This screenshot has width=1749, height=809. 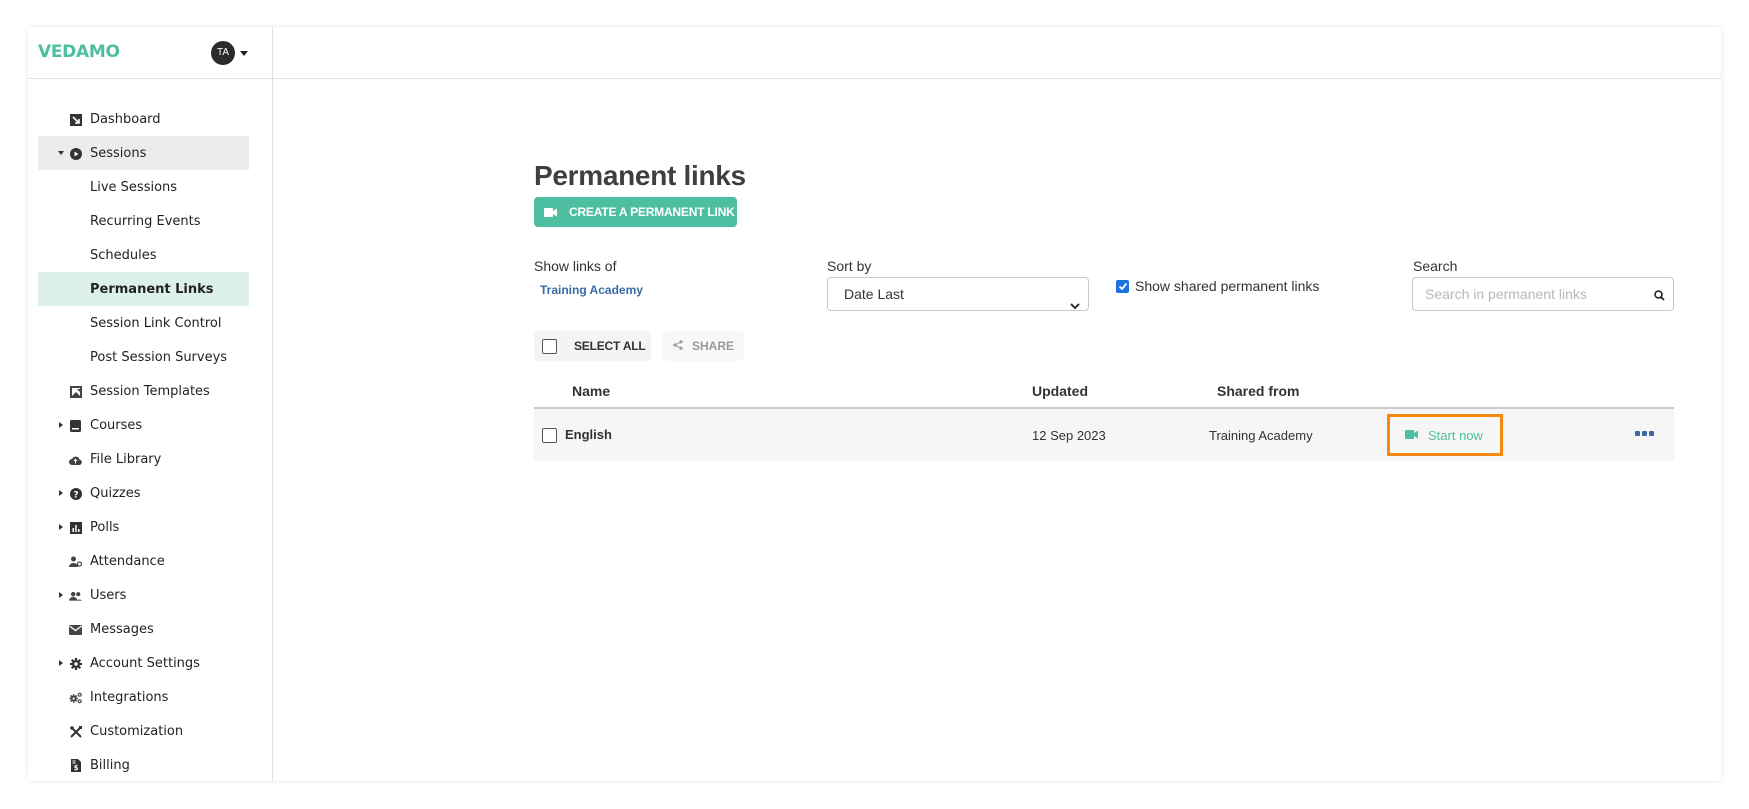 What do you see at coordinates (108, 595) in the screenshot?
I see `sidebar-item-label: Users` at bounding box center [108, 595].